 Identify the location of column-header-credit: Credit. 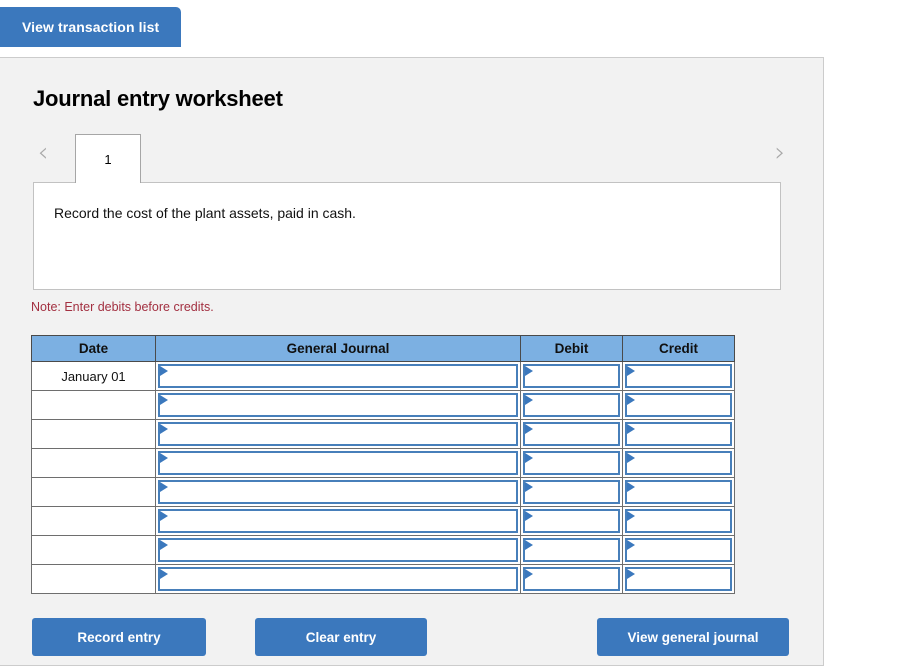
(678, 348).